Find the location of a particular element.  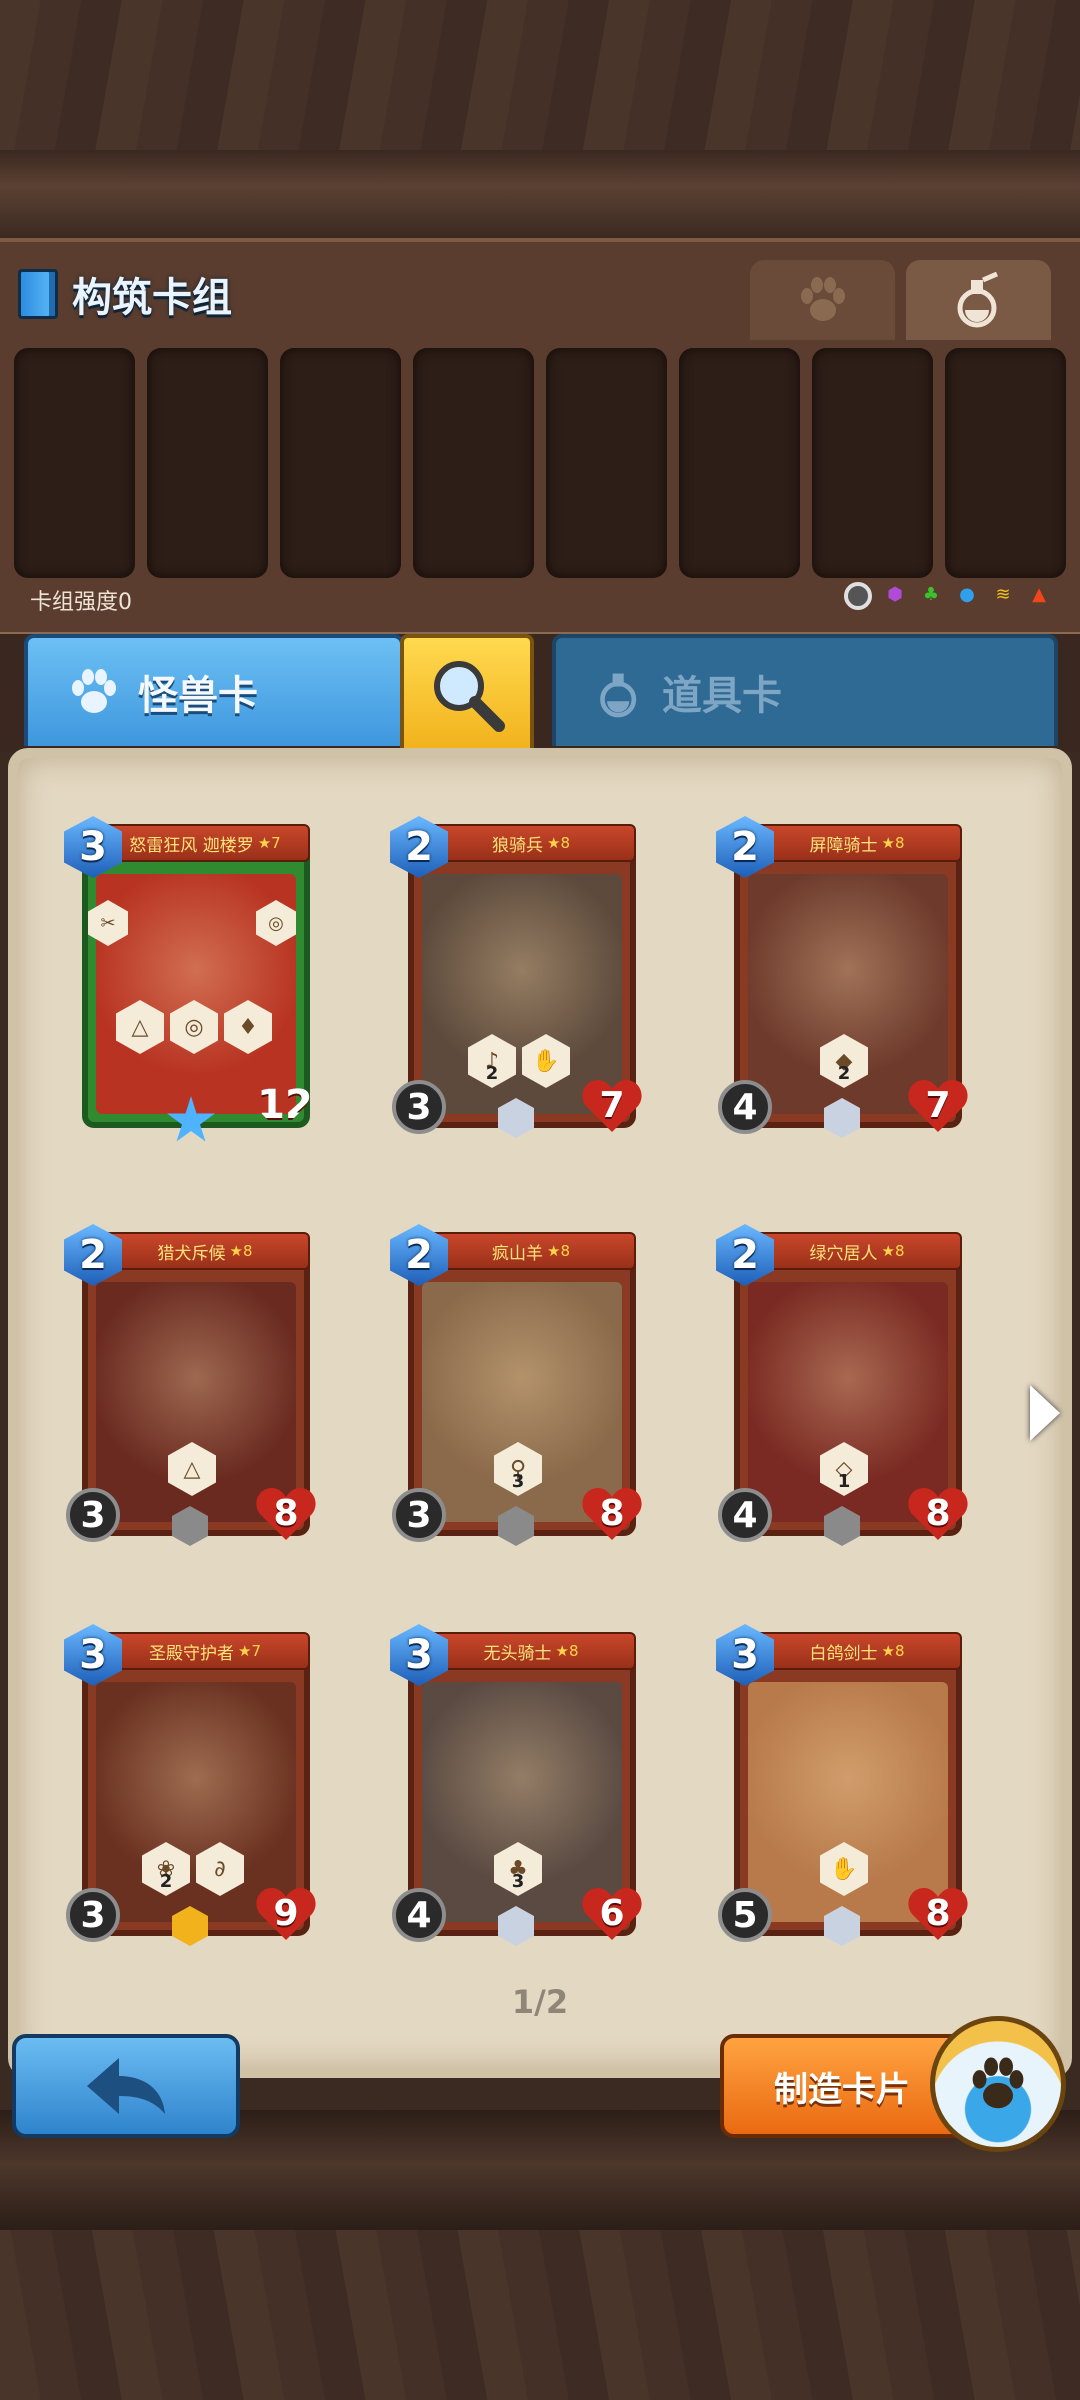

card-art is located at coordinates (196, 1802).